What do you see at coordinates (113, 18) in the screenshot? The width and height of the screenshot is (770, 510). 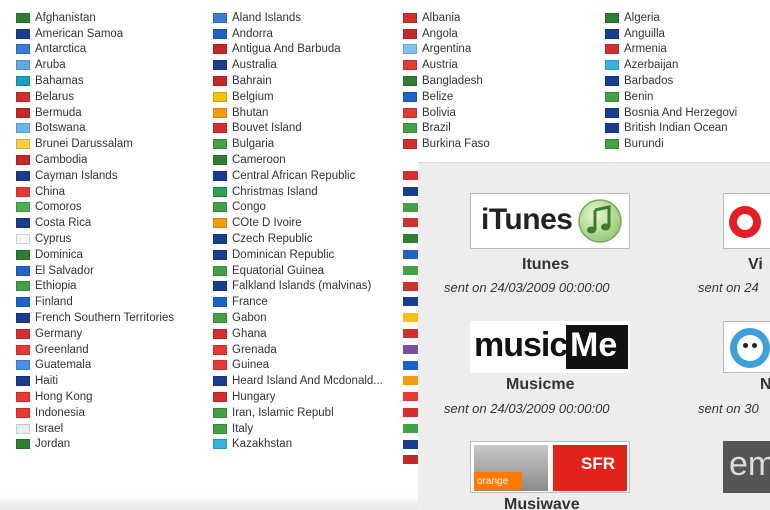 I see `country-item: Afghanistan` at bounding box center [113, 18].